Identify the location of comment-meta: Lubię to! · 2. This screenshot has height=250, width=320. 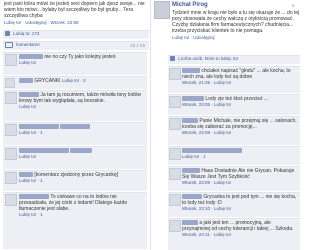
(74, 80).